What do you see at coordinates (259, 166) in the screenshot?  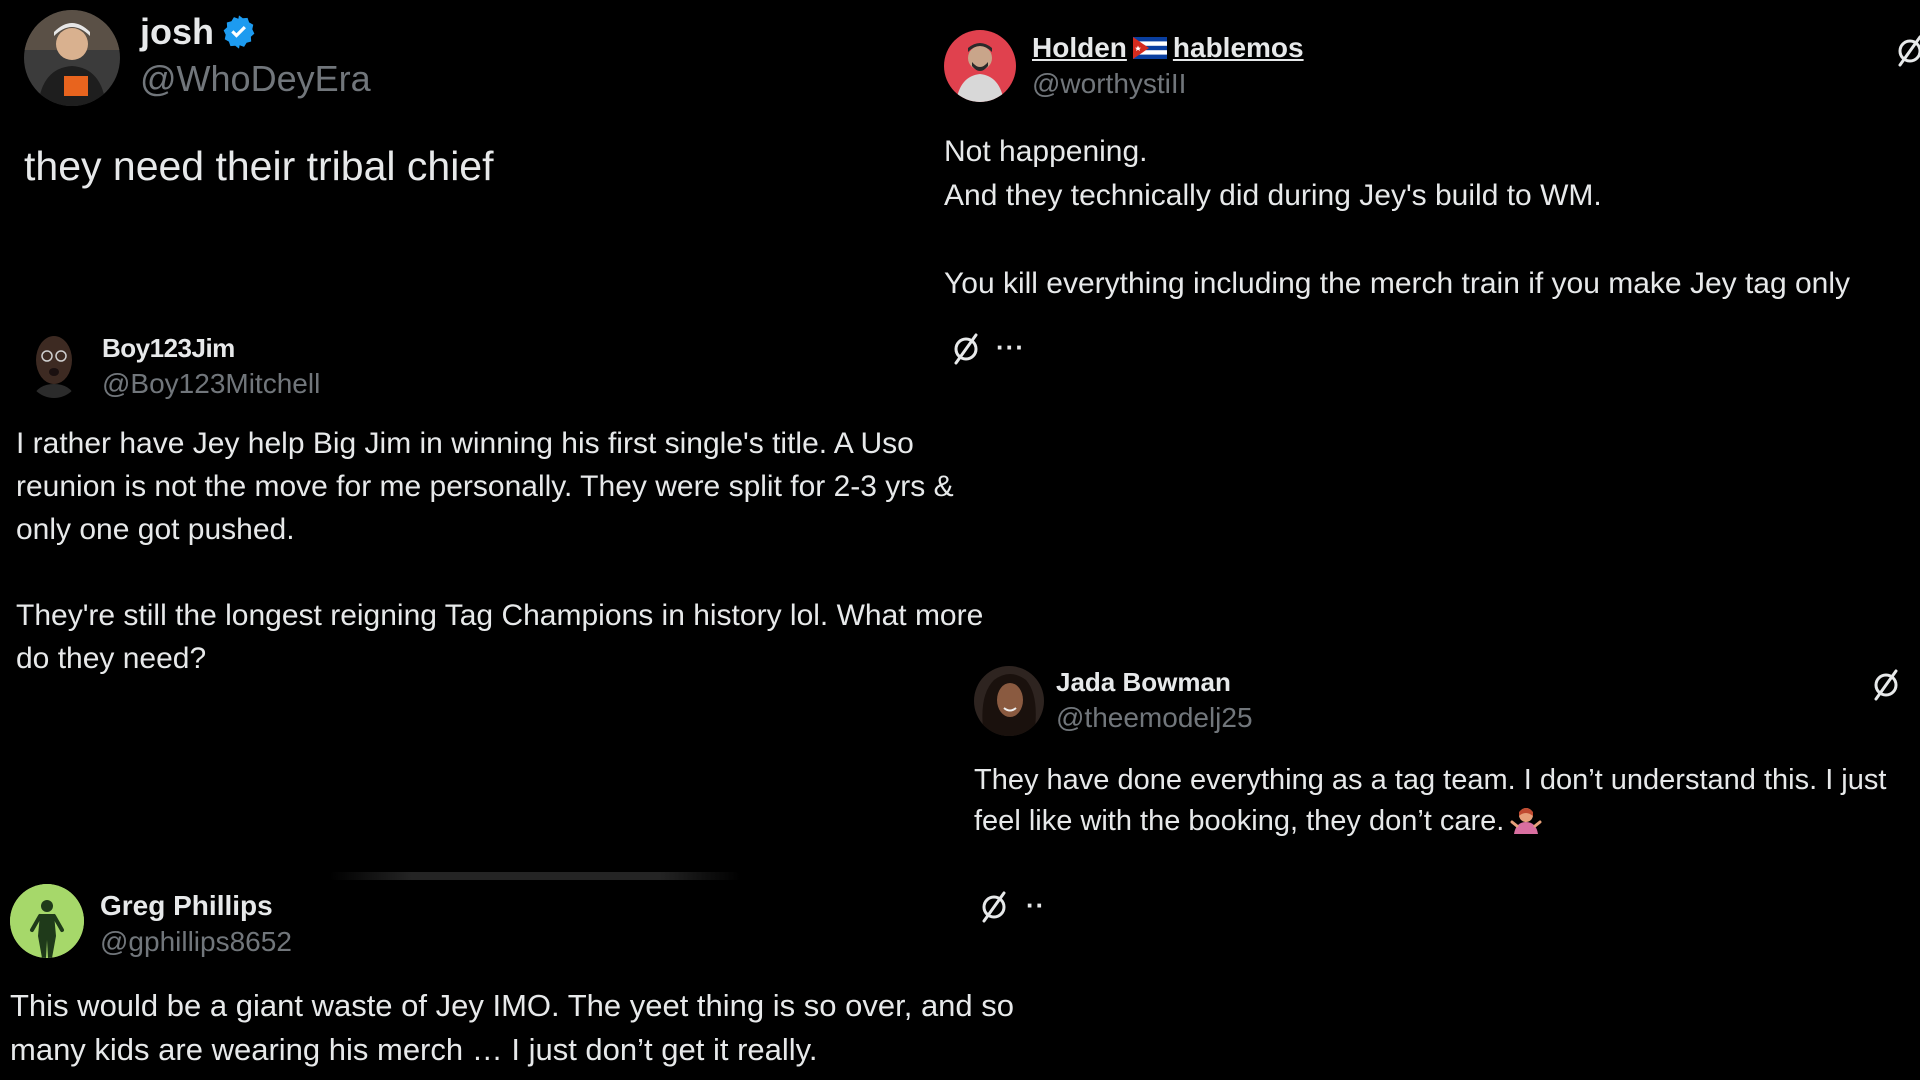 I see `post-text: they need their tribal chief` at bounding box center [259, 166].